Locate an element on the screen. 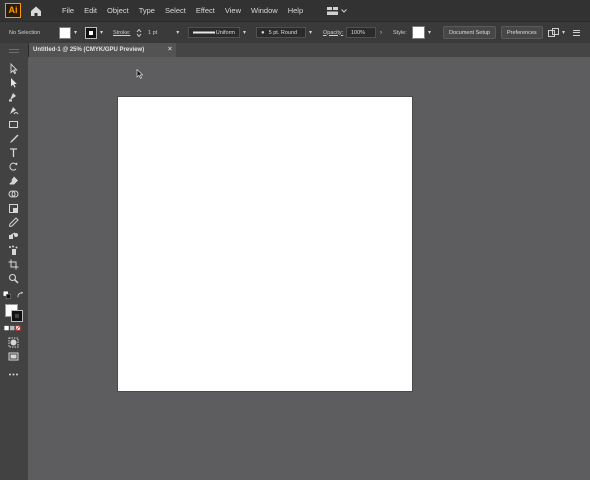 Image resolution: width=590 pixels, height=480 pixels. app-logo: Ai is located at coordinates (13, 10).